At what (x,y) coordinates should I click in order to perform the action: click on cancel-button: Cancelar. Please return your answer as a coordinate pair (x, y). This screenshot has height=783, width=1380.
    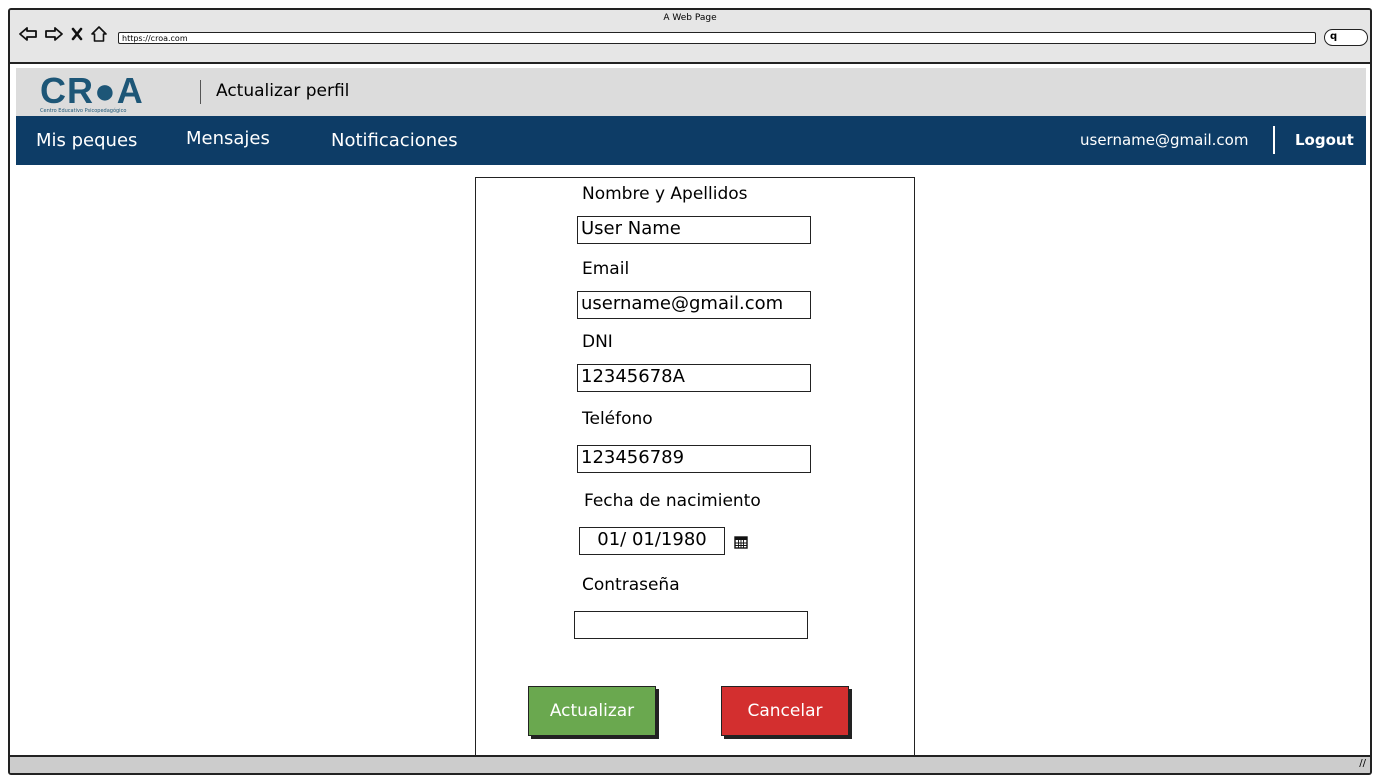
    Looking at the image, I should click on (785, 711).